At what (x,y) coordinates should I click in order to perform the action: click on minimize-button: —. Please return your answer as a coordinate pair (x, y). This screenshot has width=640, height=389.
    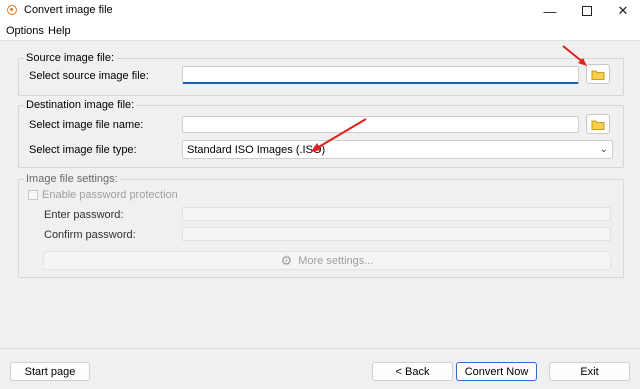
    Looking at the image, I should click on (550, 11).